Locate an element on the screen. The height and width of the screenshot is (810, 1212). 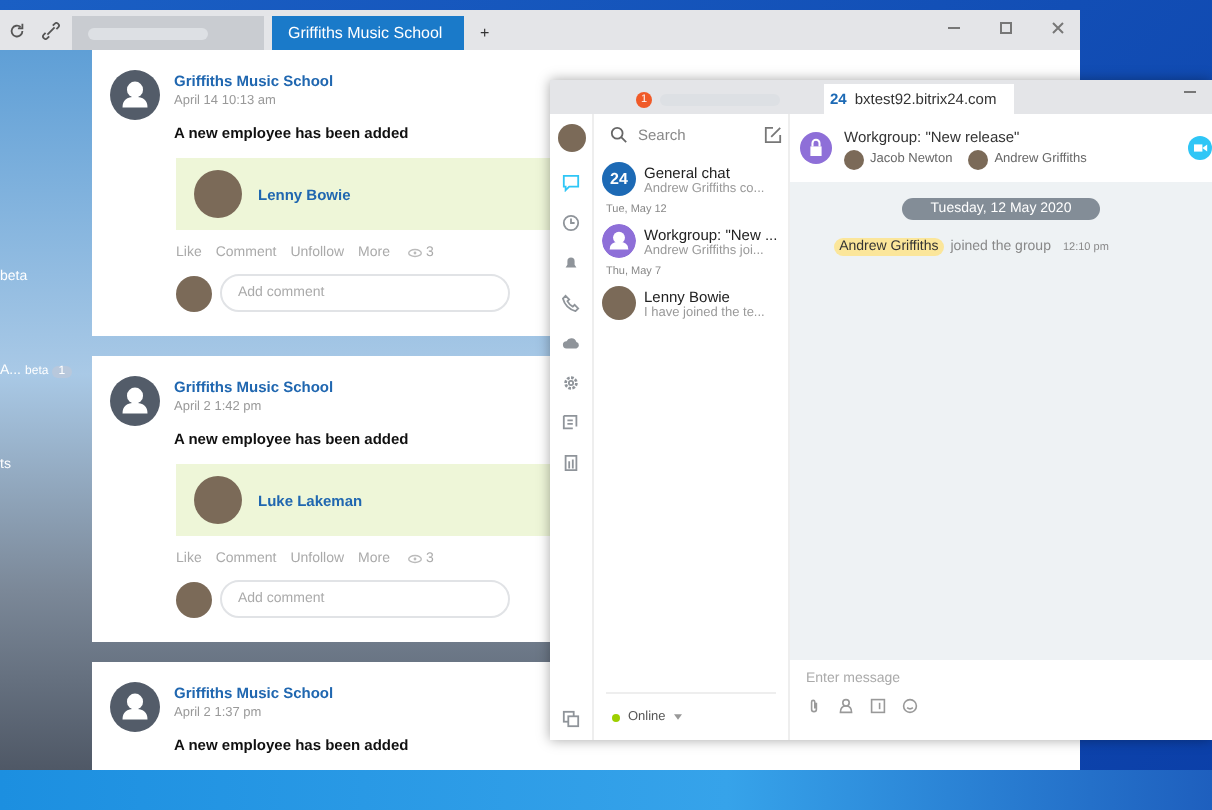
doc-icon is located at coordinates (571, 423).